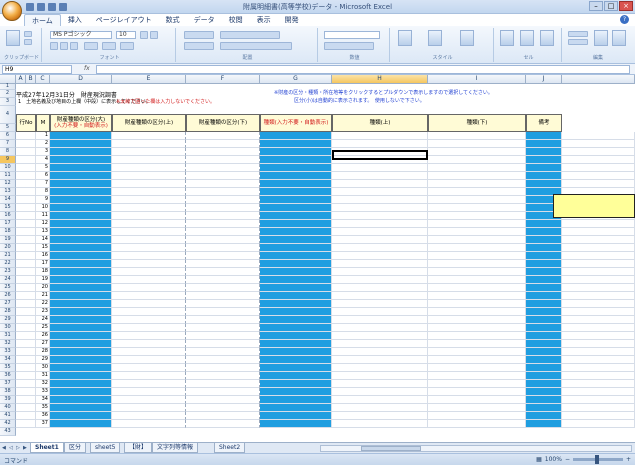  What do you see at coordinates (8, 416) in the screenshot?
I see `row-header: 41` at bounding box center [8, 416].